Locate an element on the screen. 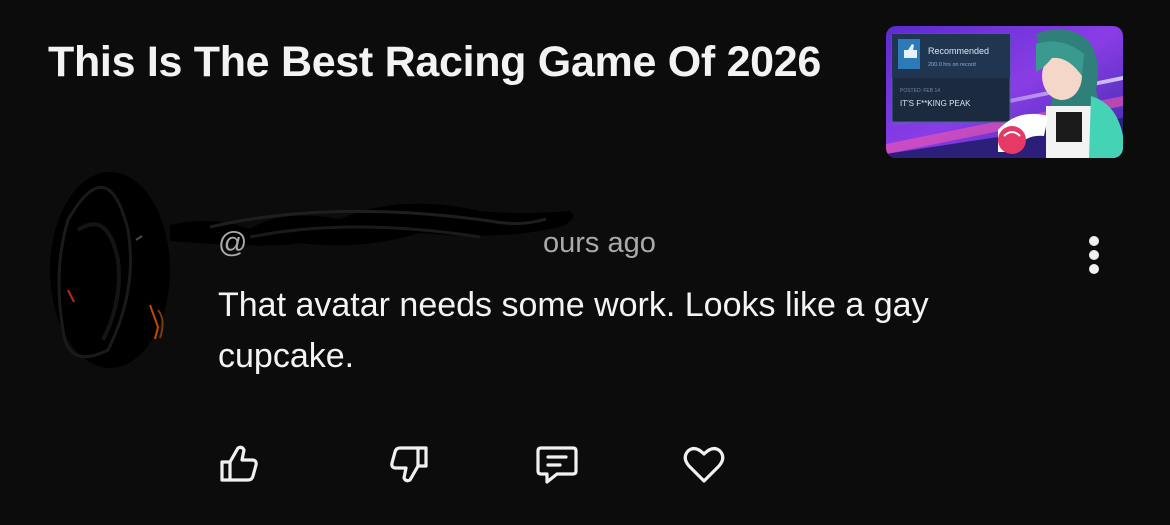  thumbs-up-icon is located at coordinates (240, 464).